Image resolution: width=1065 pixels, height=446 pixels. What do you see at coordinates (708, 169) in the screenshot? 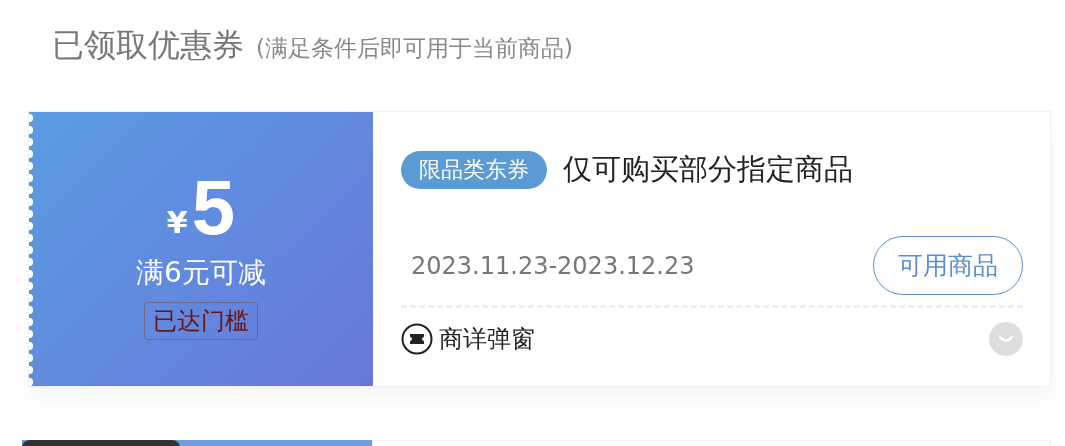
I see `coupon-description: 仅可购买部分指定商品` at bounding box center [708, 169].